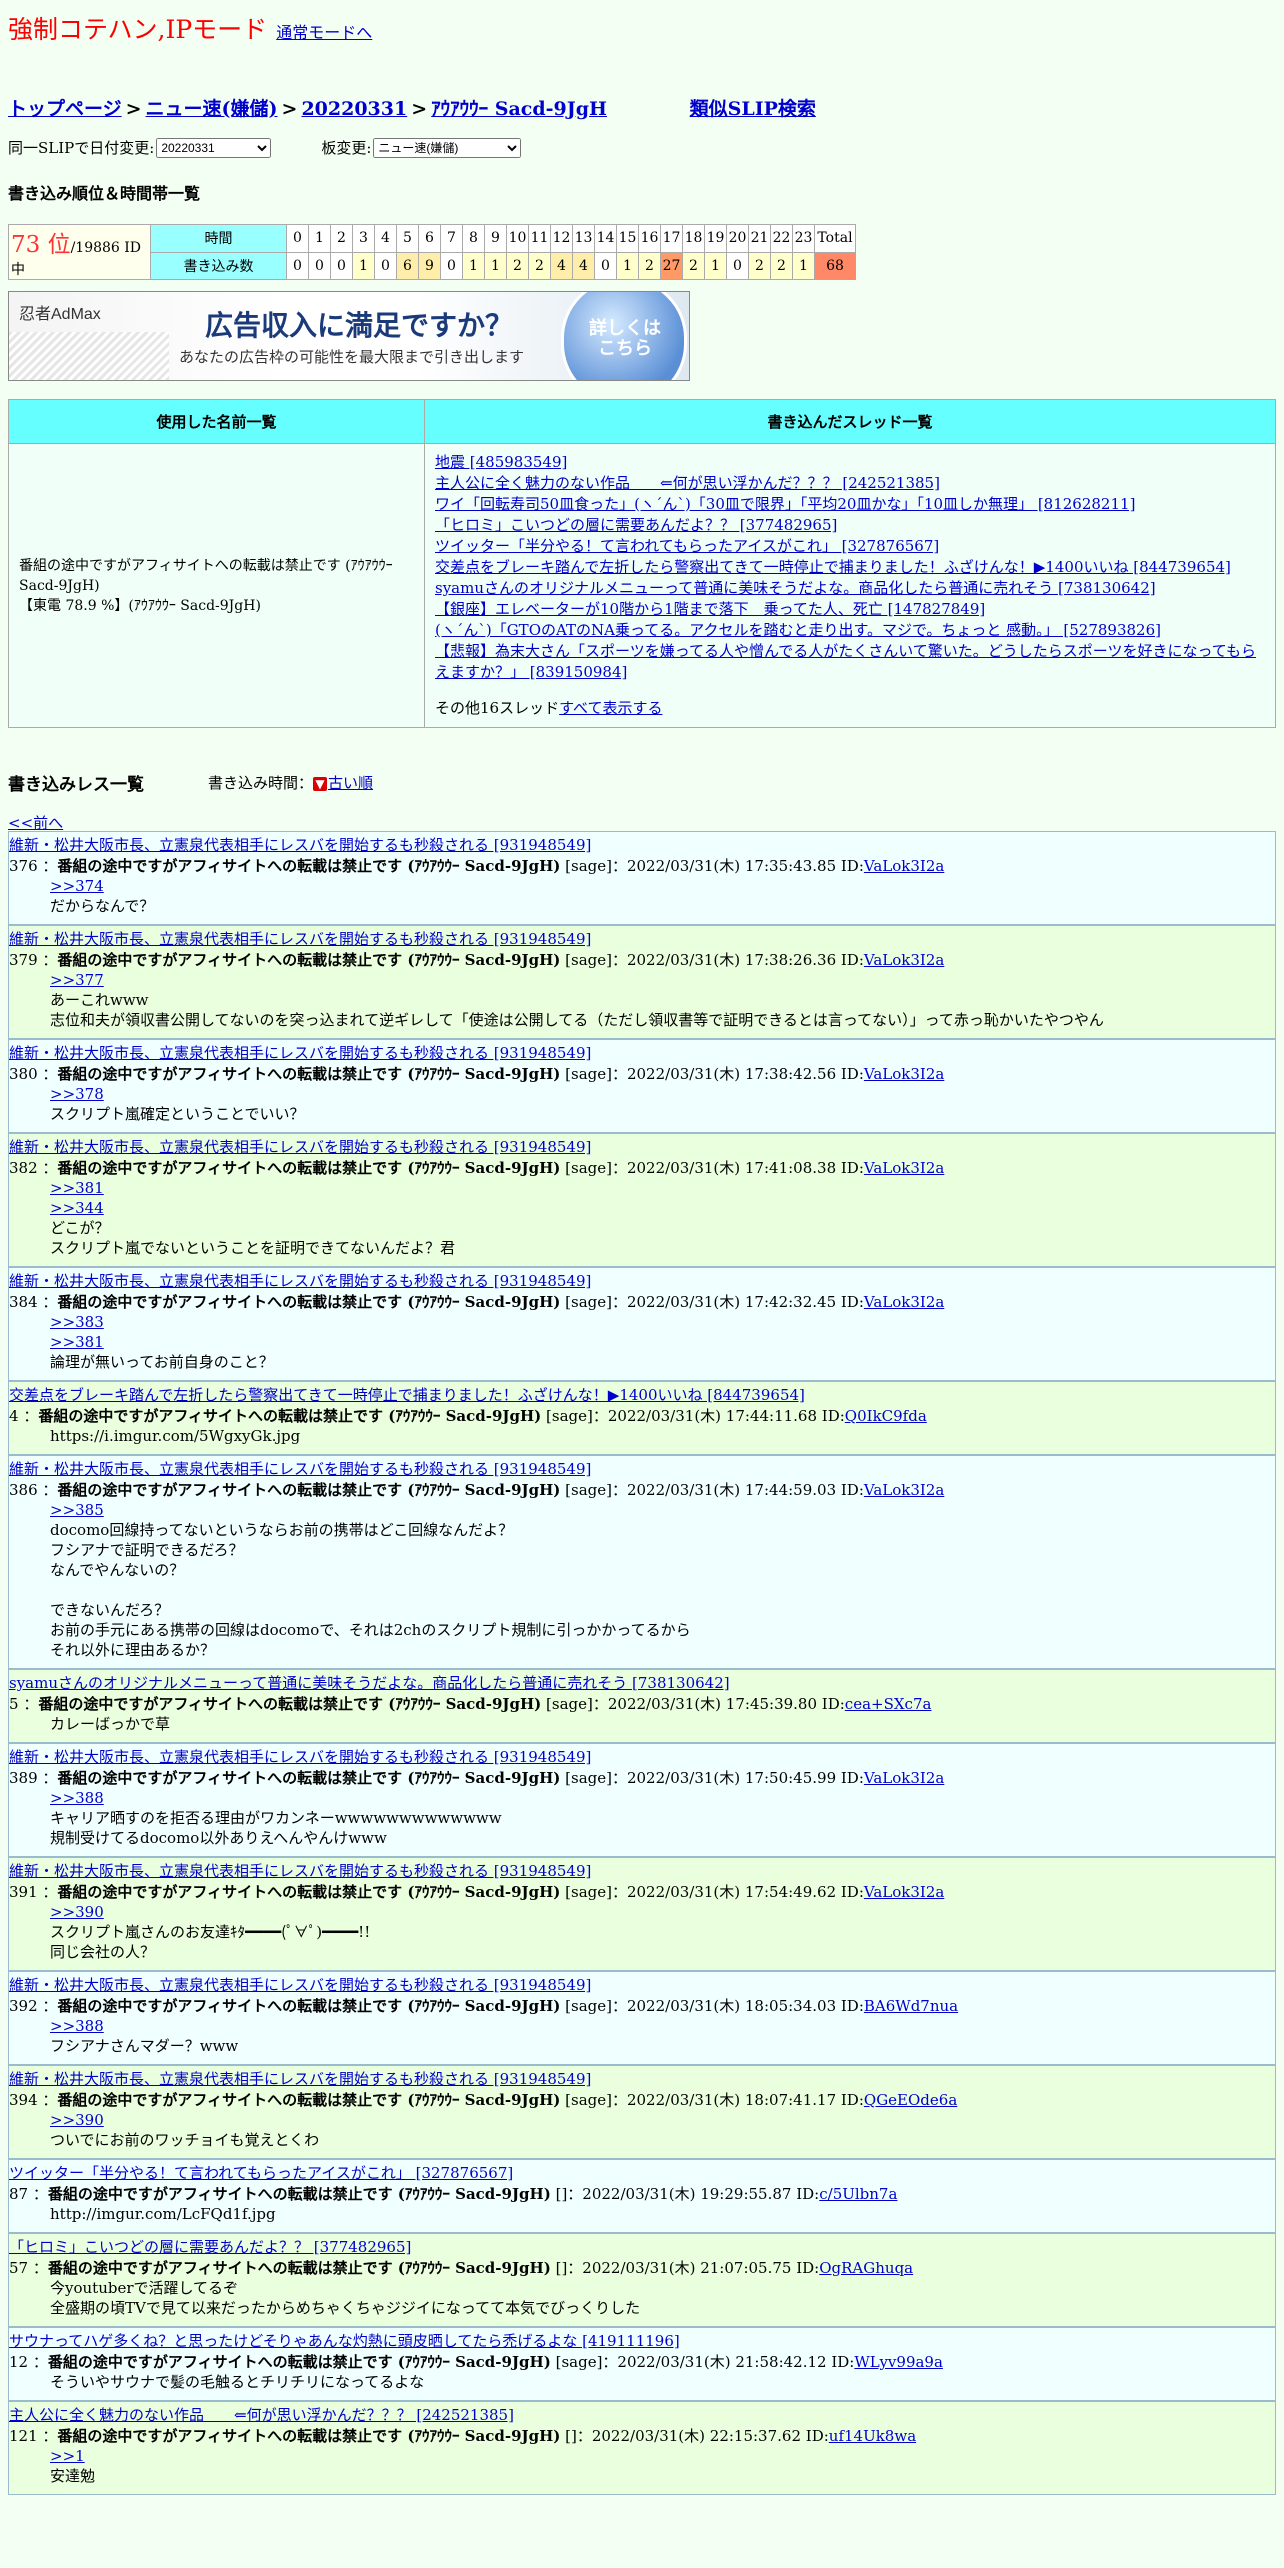 Image resolution: width=1284 pixels, height=2568 pixels. What do you see at coordinates (67, 2456) in the screenshot?
I see `reply-anchor-link: >>1` at bounding box center [67, 2456].